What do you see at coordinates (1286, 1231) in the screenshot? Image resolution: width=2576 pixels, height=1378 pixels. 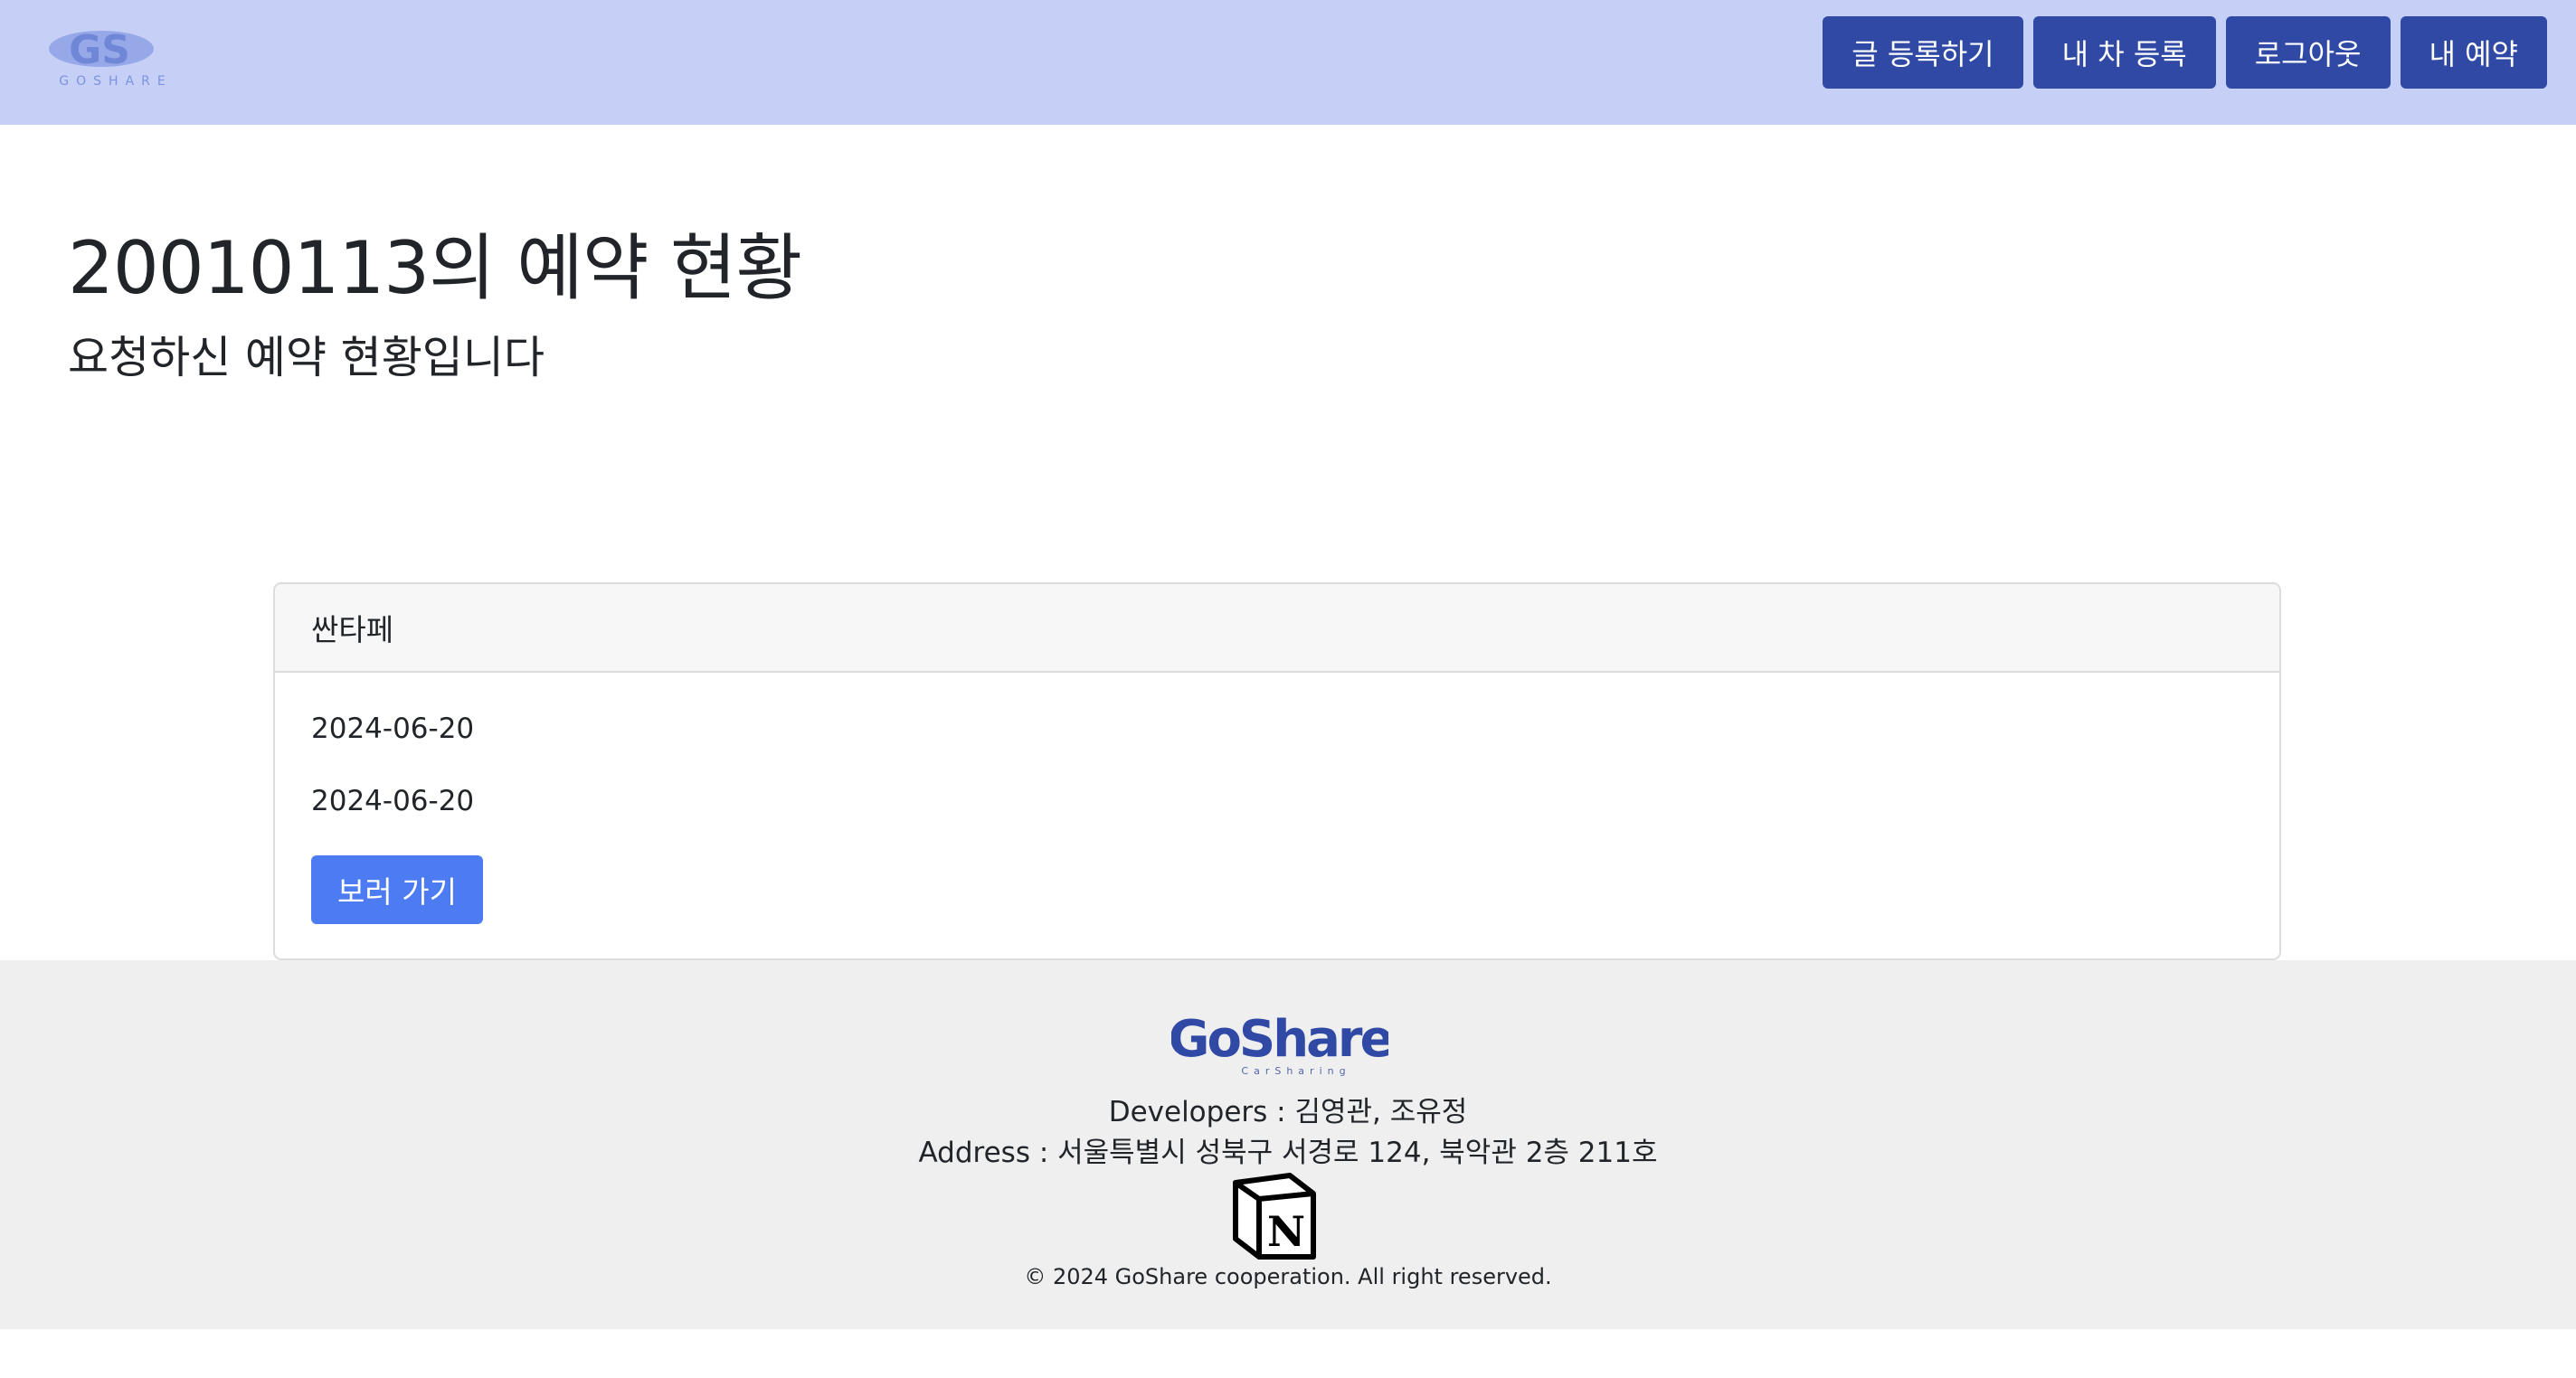 I see `svg-text: N` at bounding box center [1286, 1231].